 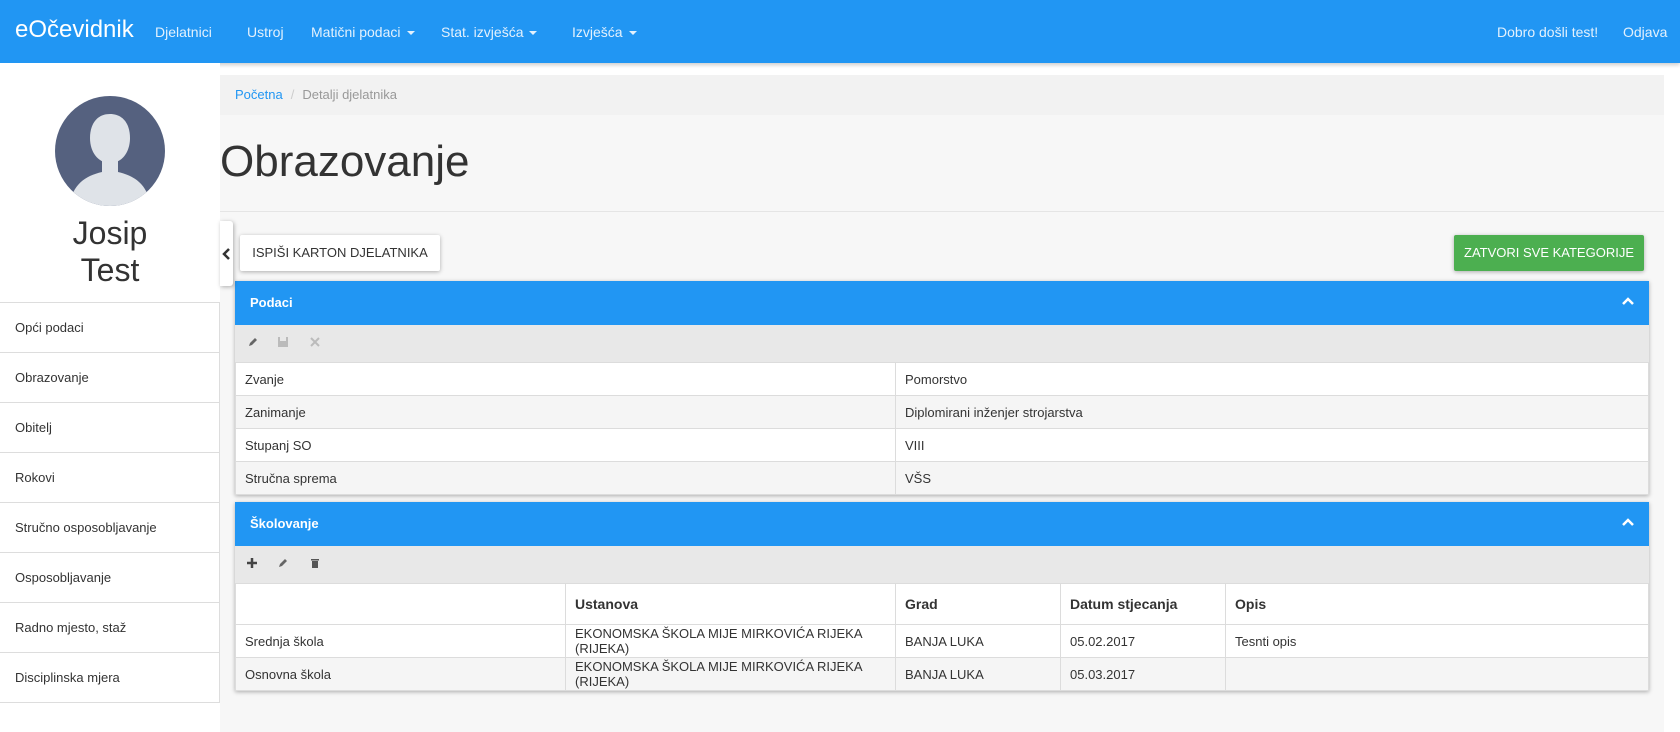 What do you see at coordinates (1143, 674) in the screenshot?
I see `cell-datum: 05.03.2017` at bounding box center [1143, 674].